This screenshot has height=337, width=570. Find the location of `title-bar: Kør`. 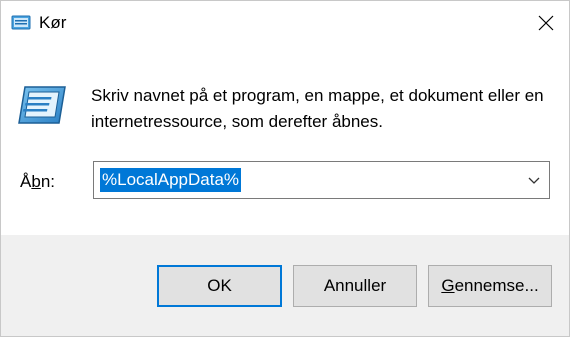

title-bar: Kør is located at coordinates (285, 23).